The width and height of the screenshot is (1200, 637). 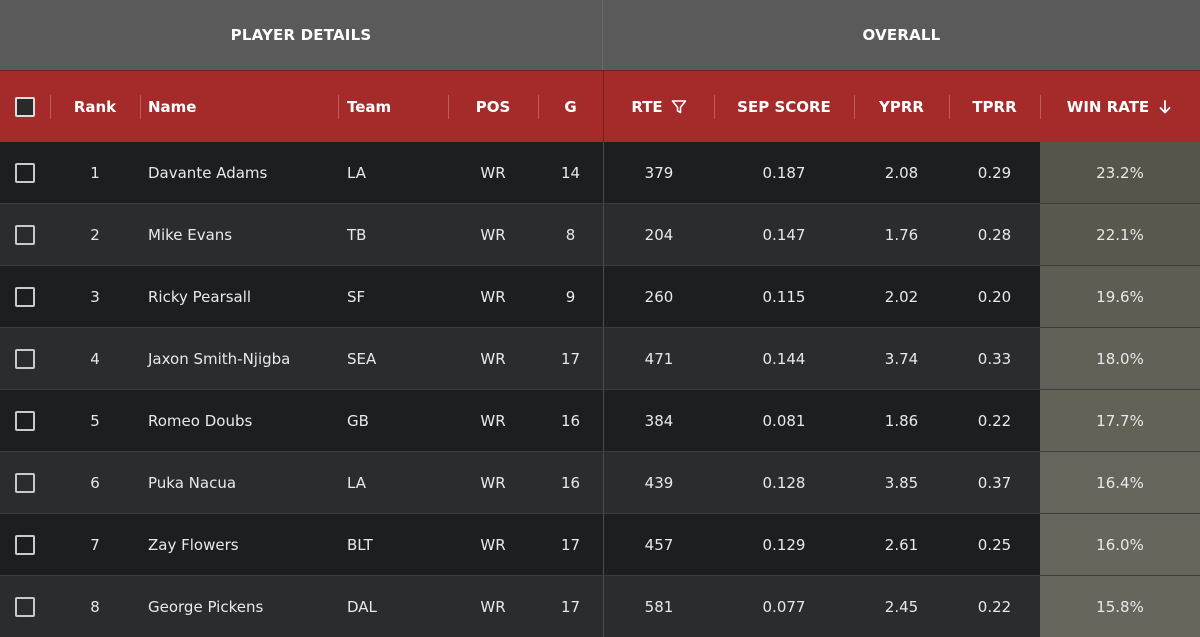 What do you see at coordinates (95, 606) in the screenshot?
I see `rank-cell: 8` at bounding box center [95, 606].